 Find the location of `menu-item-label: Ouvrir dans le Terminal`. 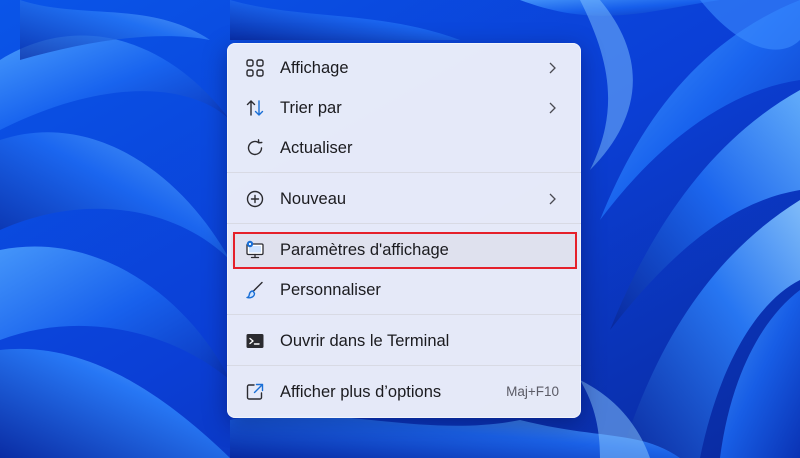

menu-item-label: Ouvrir dans le Terminal is located at coordinates (365, 341).